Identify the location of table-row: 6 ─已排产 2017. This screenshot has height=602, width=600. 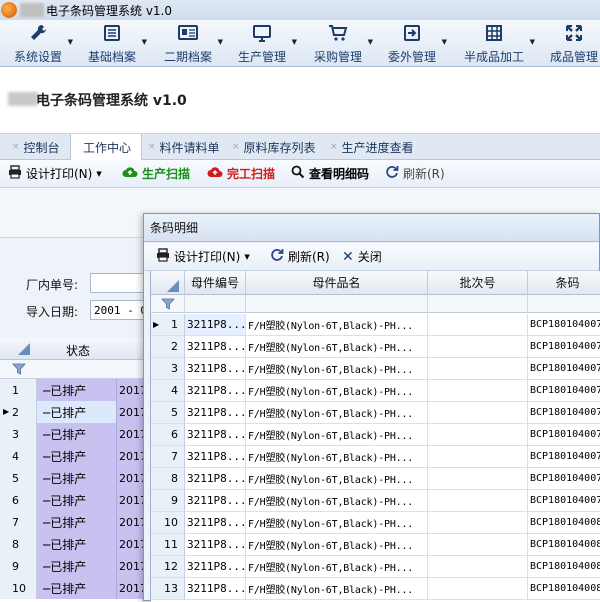
(80, 500).